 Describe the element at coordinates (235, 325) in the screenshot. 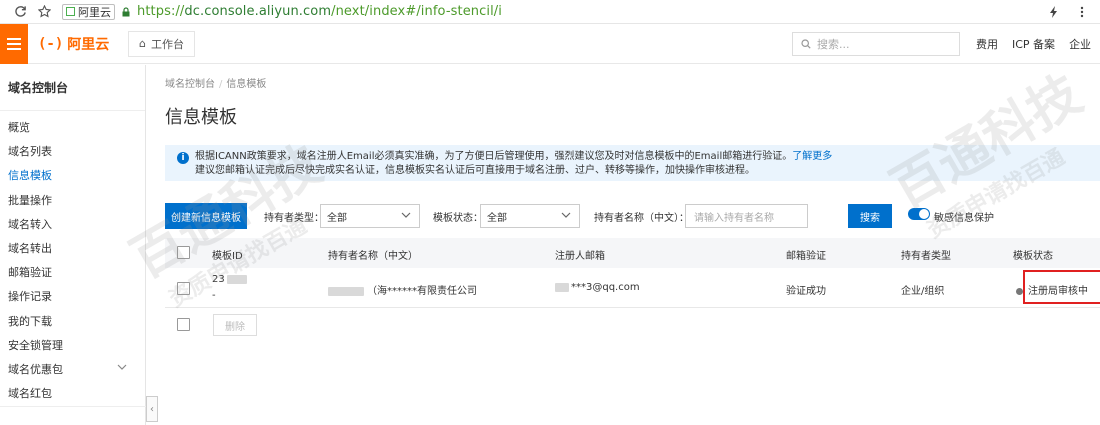

I see `delete-button: 删除` at that location.